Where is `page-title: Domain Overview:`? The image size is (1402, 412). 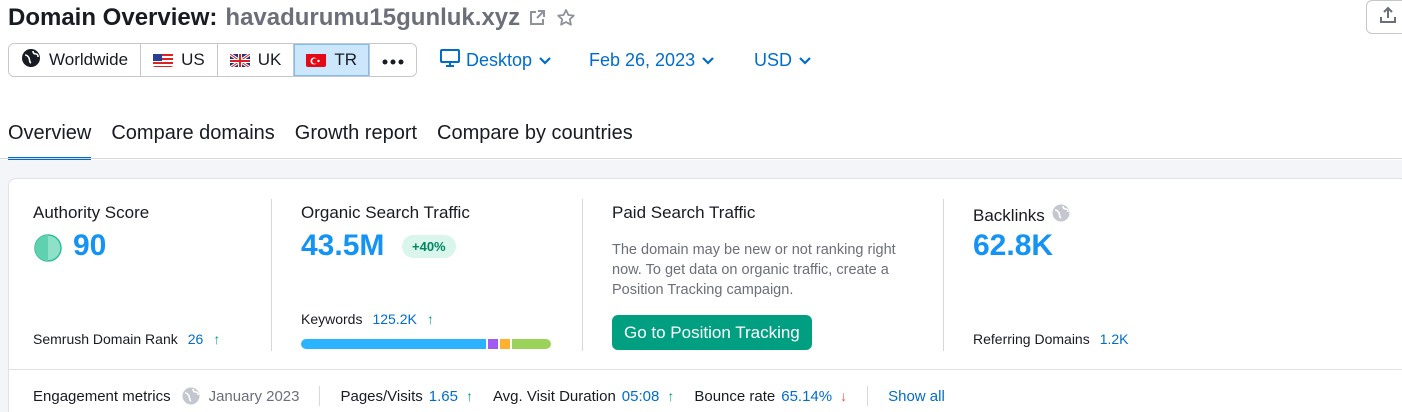
page-title: Domain Overview: is located at coordinates (113, 17).